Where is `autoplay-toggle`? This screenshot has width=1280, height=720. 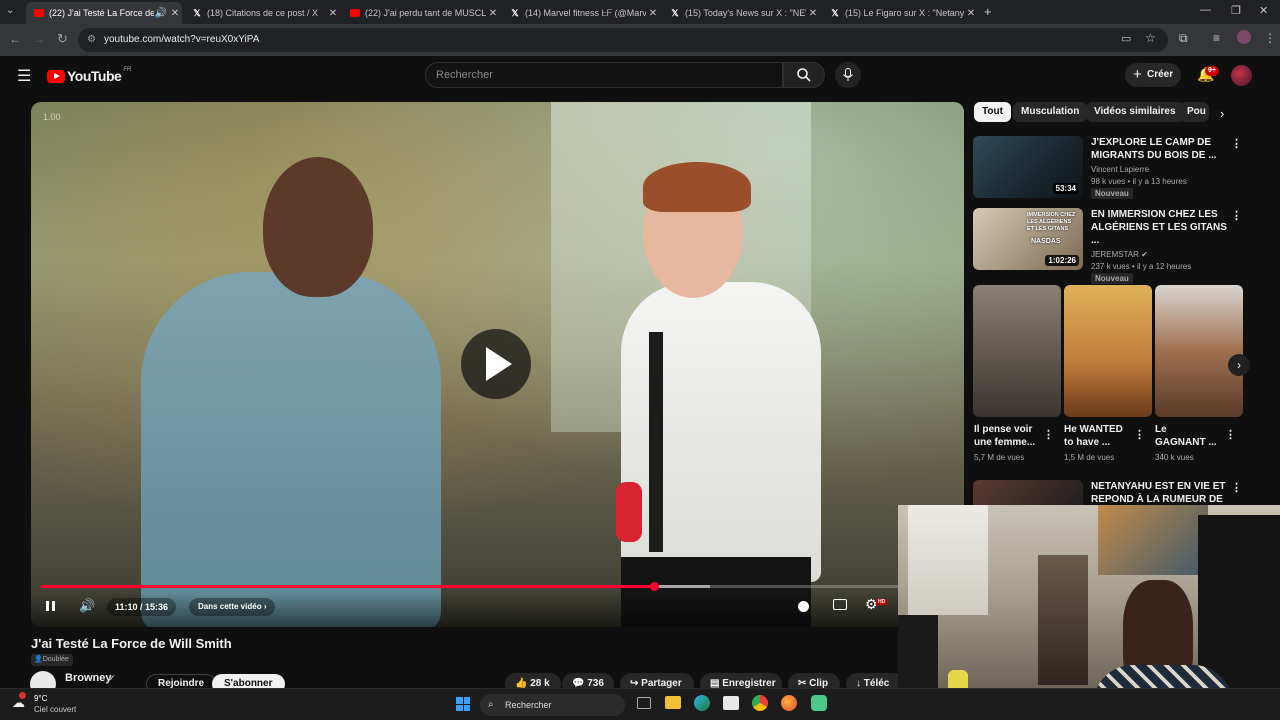
autoplay-toggle is located at coordinates (803, 606).